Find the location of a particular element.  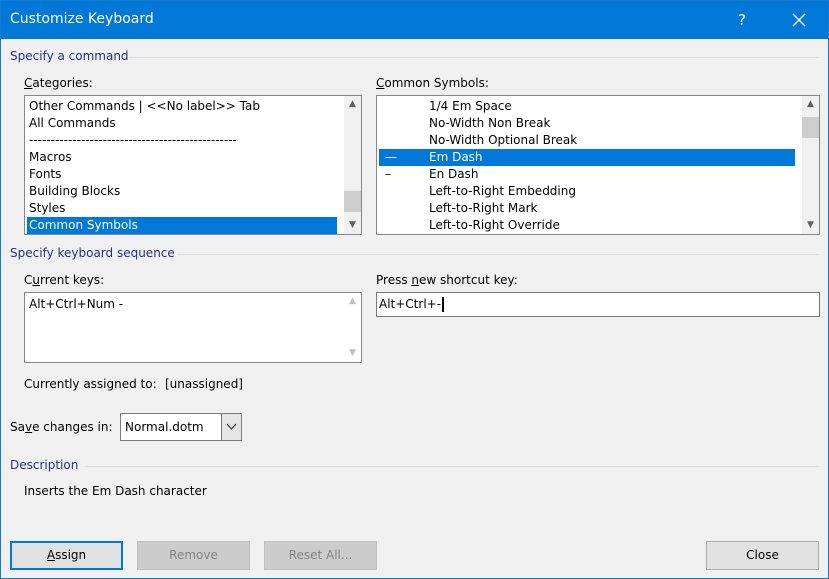

list-item: Styles is located at coordinates (46, 208).